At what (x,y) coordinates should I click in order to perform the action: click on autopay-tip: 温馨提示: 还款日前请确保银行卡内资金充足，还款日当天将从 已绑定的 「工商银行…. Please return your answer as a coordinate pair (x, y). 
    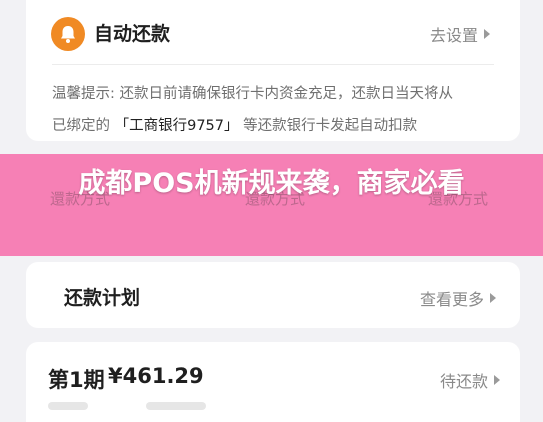
    Looking at the image, I should click on (275, 110).